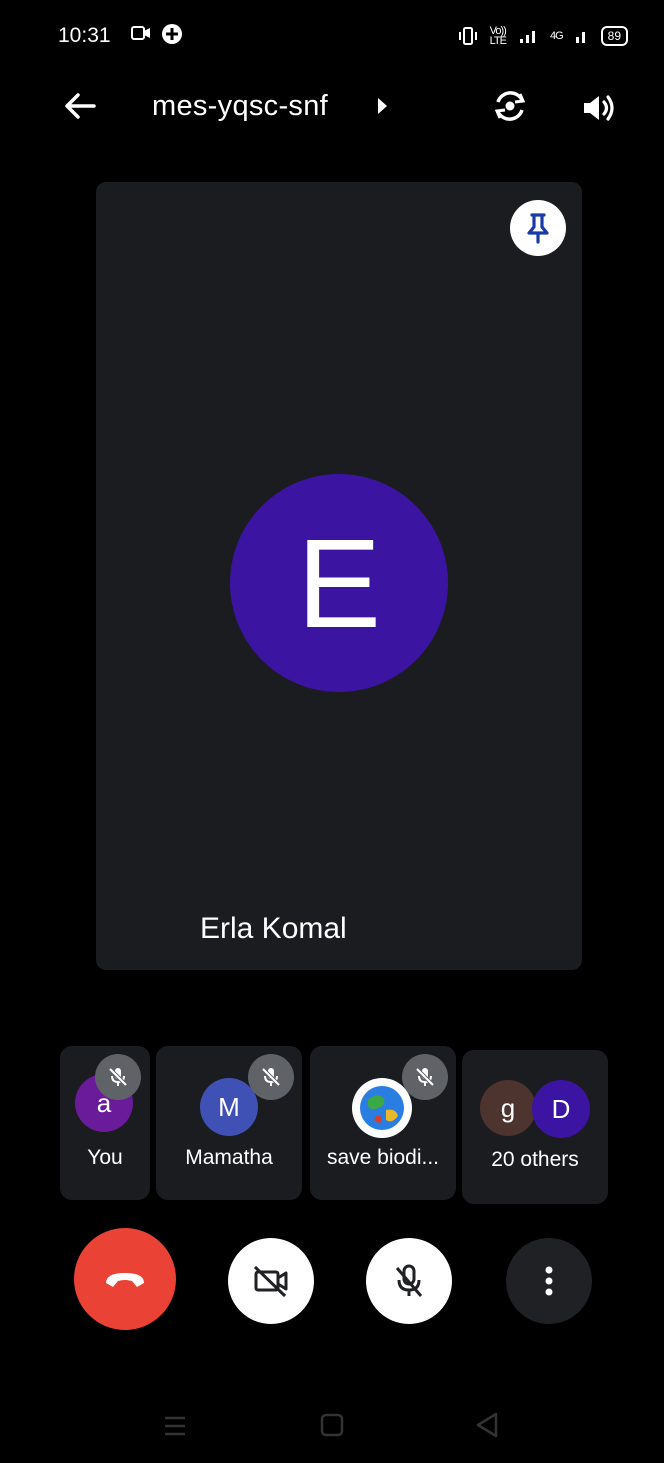 This screenshot has height=1463, width=664. What do you see at coordinates (175, 1426) in the screenshot?
I see `recents-icon` at bounding box center [175, 1426].